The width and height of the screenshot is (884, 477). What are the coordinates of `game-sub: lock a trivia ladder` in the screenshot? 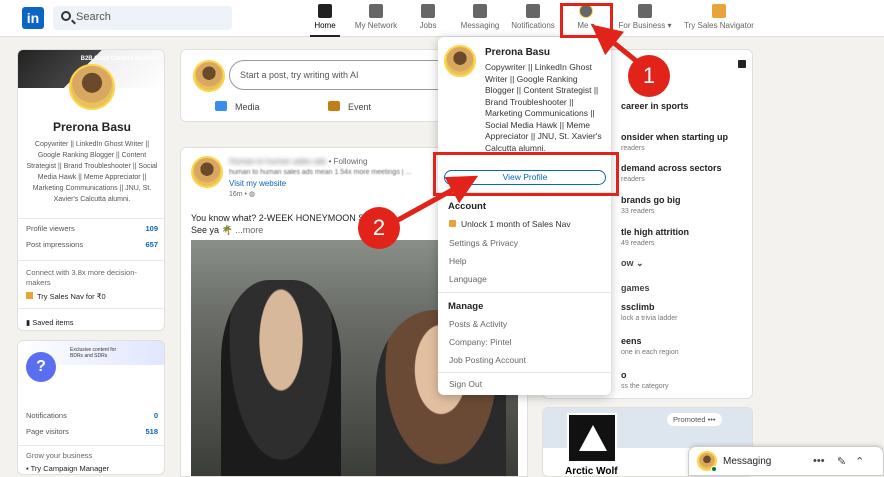 It's located at (649, 318).